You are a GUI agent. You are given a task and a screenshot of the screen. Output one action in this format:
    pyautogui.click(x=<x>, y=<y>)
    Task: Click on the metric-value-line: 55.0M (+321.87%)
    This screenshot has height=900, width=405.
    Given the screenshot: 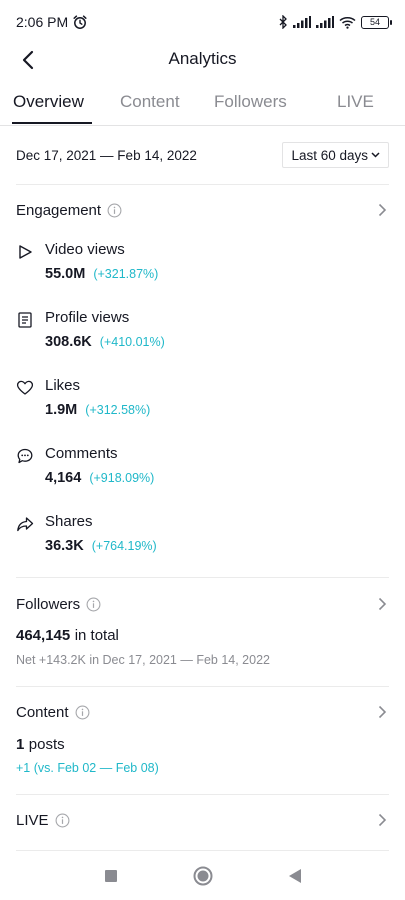 What is the action you would take?
    pyautogui.click(x=101, y=274)
    